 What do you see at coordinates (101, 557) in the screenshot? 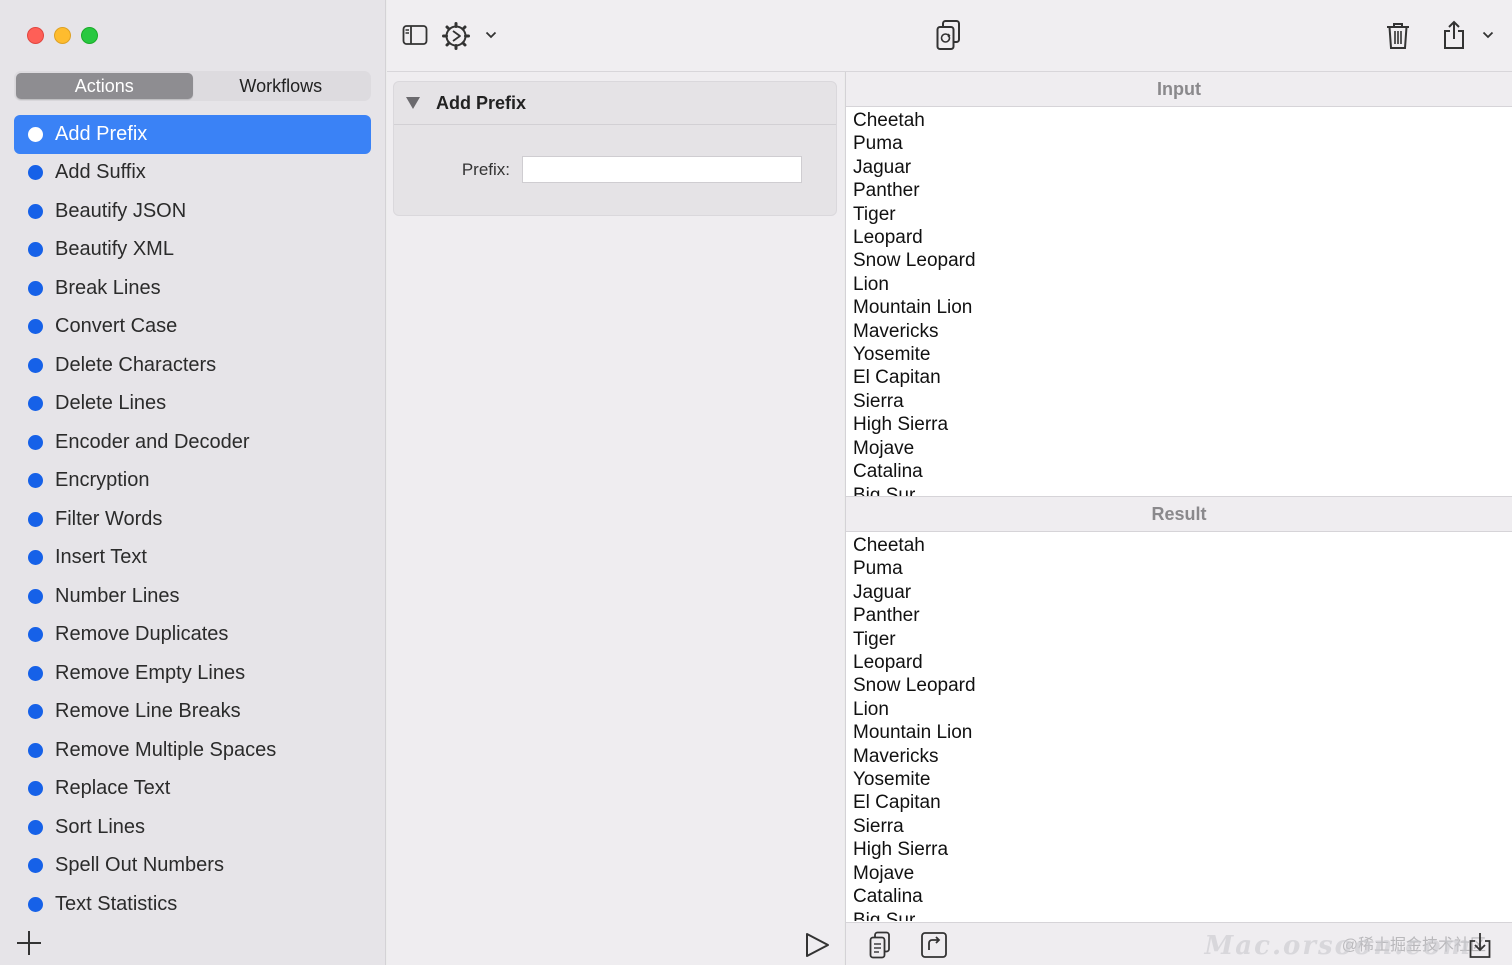
I see `action-item-label: Insert Text` at bounding box center [101, 557].